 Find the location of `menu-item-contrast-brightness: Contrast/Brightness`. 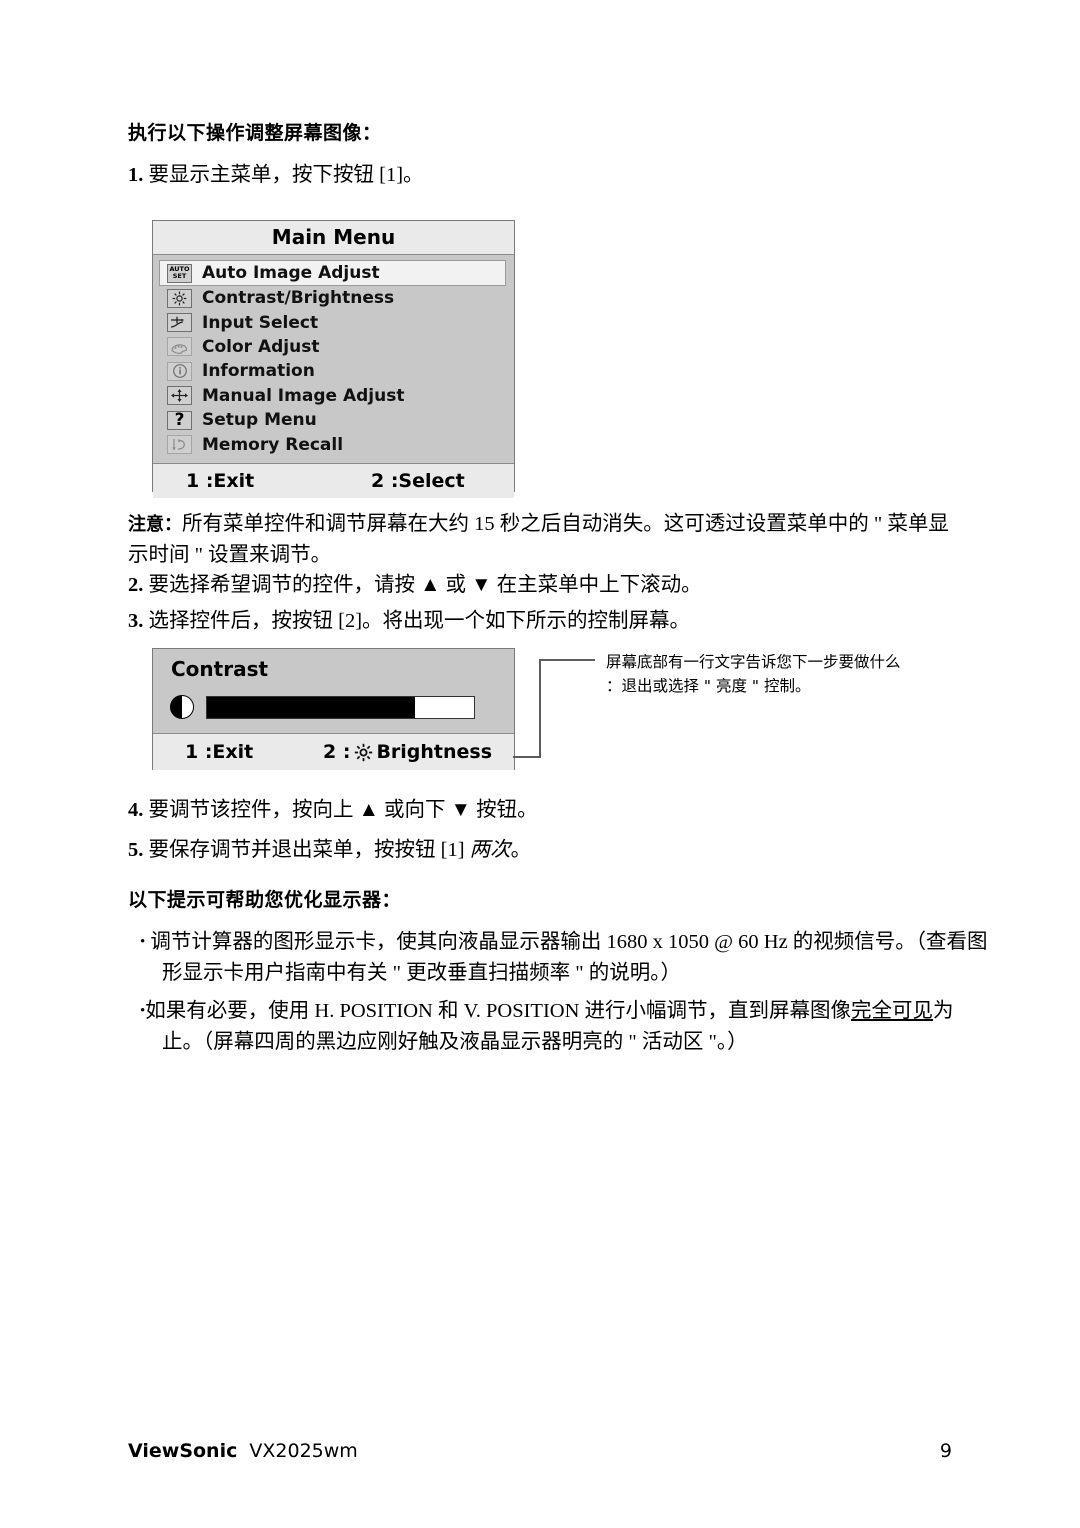

menu-item-contrast-brightness: Contrast/Brightness is located at coordinates (333, 298).